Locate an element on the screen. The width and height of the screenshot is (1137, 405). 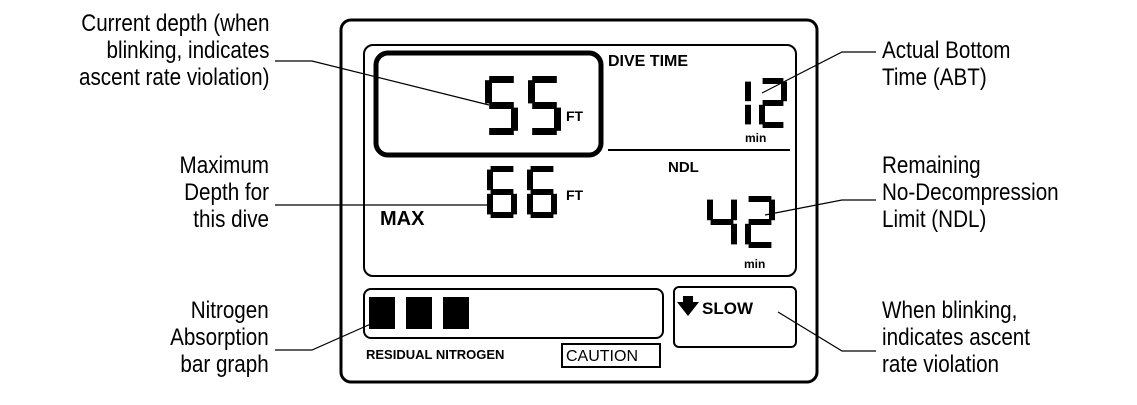
callout-abt: Actual Bottom Time (ABT) is located at coordinates (946, 64).